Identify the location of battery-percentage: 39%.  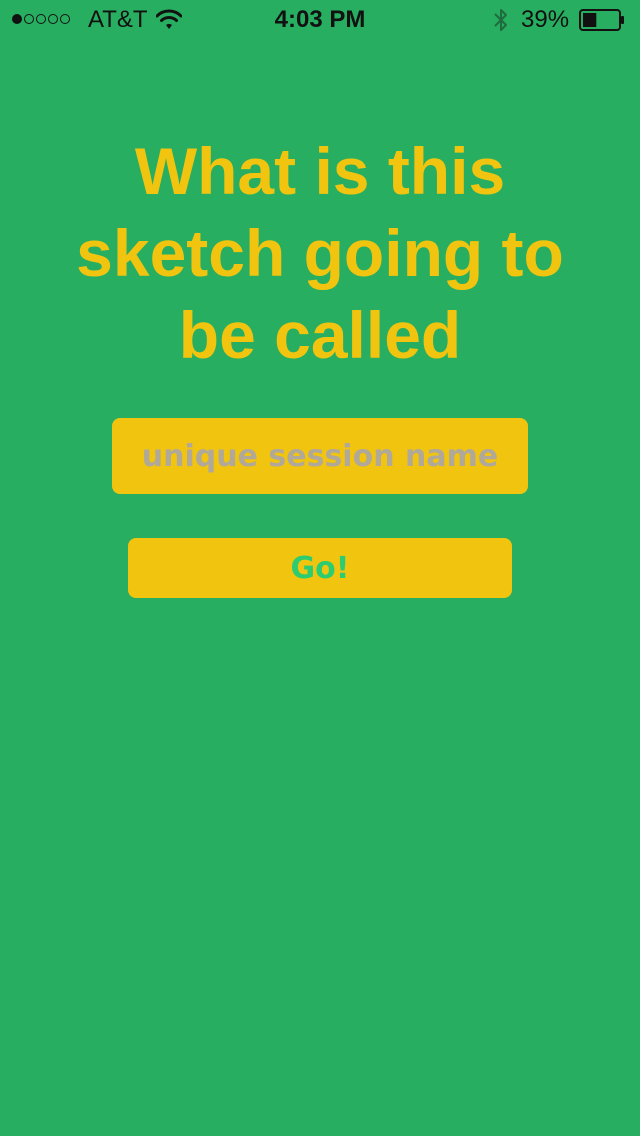
(545, 19).